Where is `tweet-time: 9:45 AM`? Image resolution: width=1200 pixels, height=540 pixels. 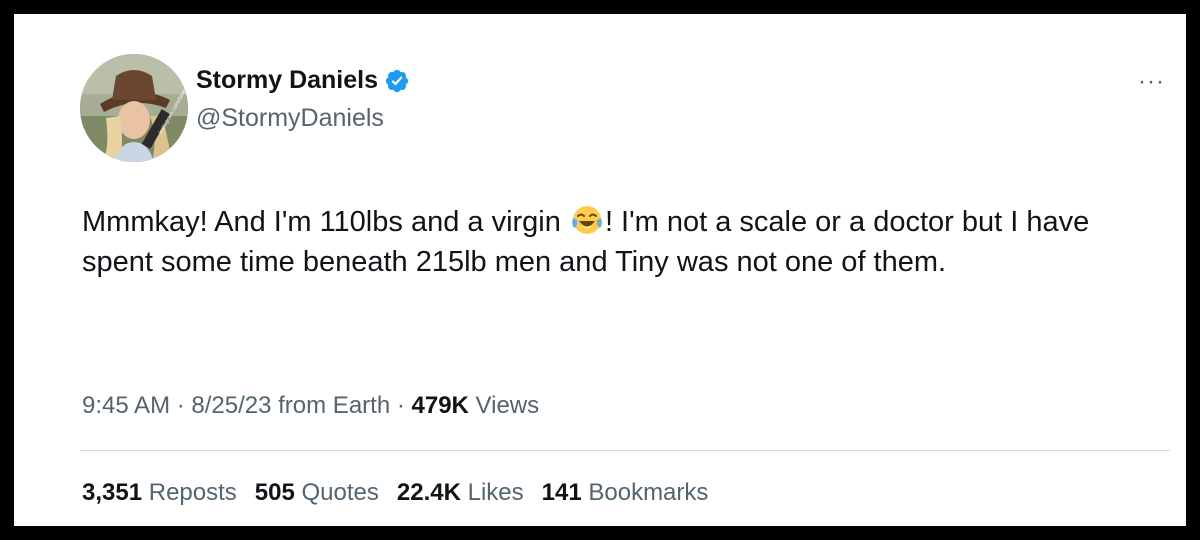
tweet-time: 9:45 AM is located at coordinates (126, 405).